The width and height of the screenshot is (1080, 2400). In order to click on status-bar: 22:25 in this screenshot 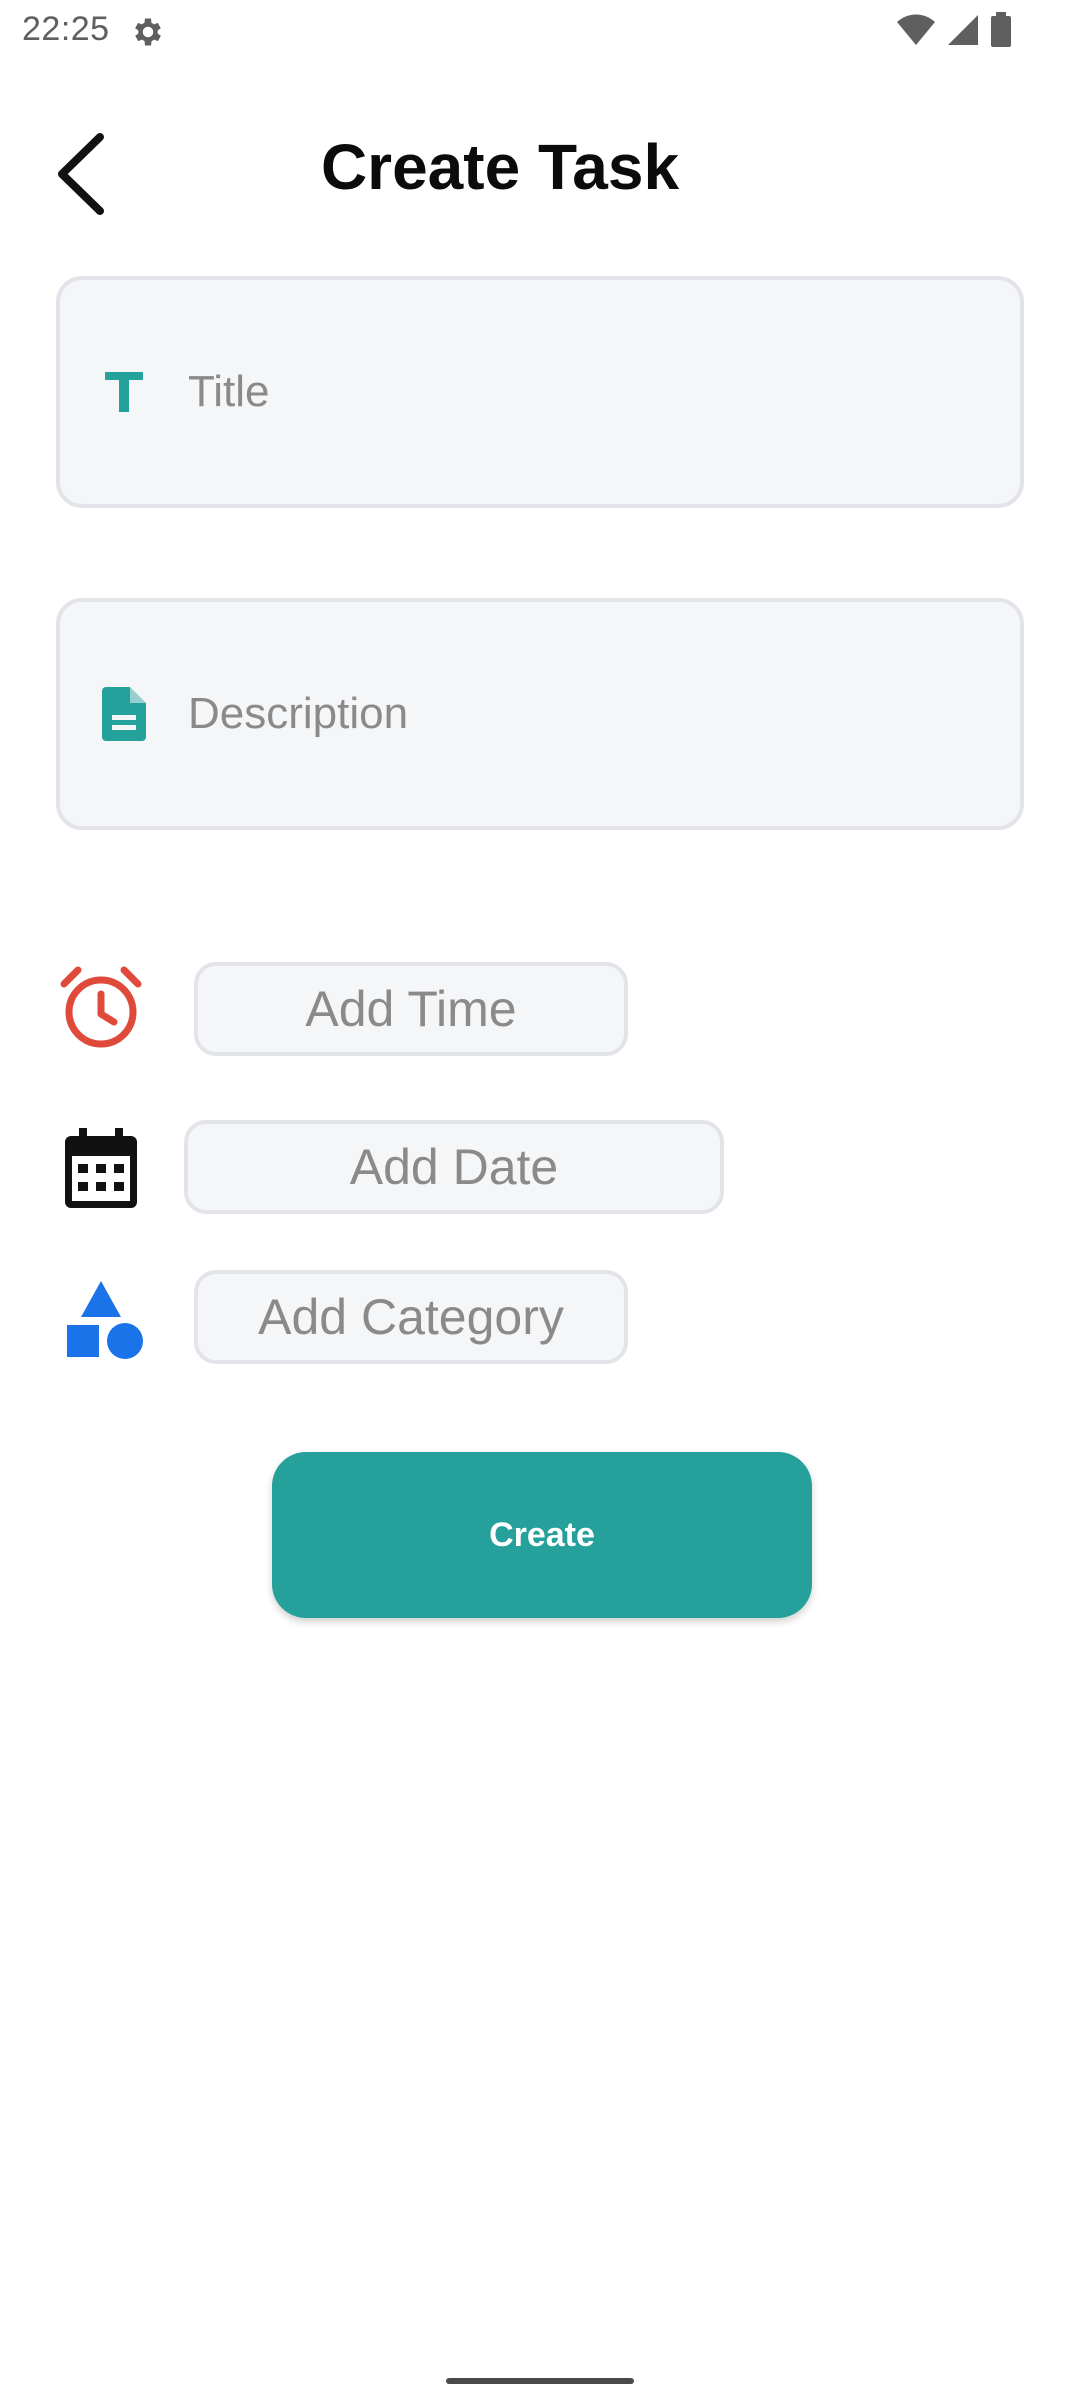, I will do `click(540, 32)`.